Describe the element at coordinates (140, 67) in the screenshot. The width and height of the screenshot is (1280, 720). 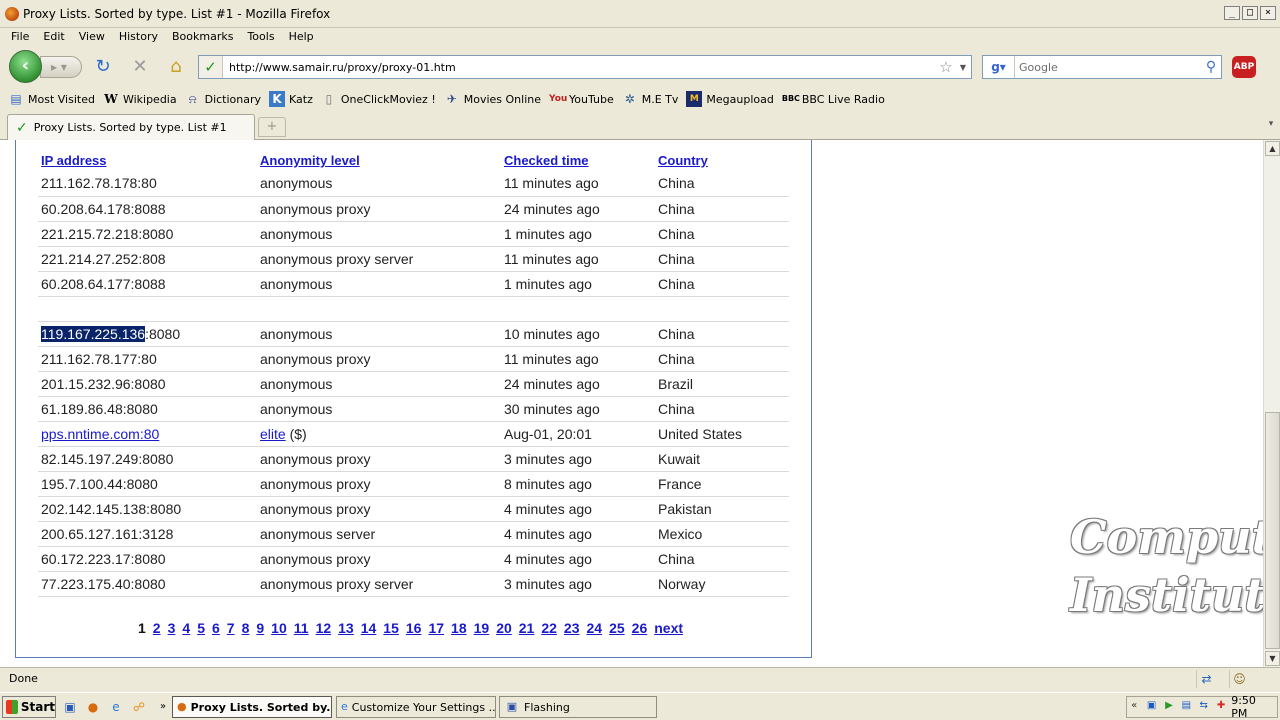
I see `stop-icon: ✕` at that location.